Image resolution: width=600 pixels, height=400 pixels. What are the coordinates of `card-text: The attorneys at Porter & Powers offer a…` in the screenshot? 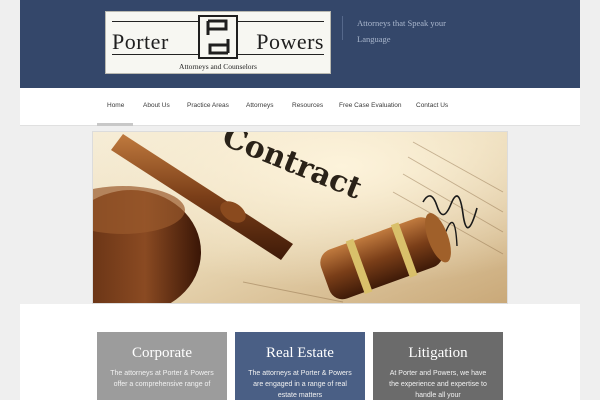 It's located at (162, 379).